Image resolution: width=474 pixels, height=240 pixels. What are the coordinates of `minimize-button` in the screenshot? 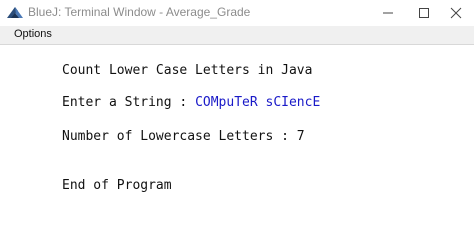 It's located at (388, 13).